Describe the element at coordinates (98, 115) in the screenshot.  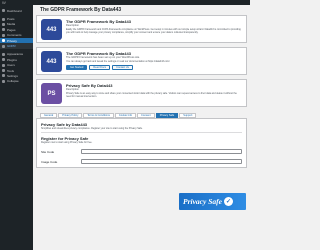
I see `tab-terms: Terms & Conditions` at that location.